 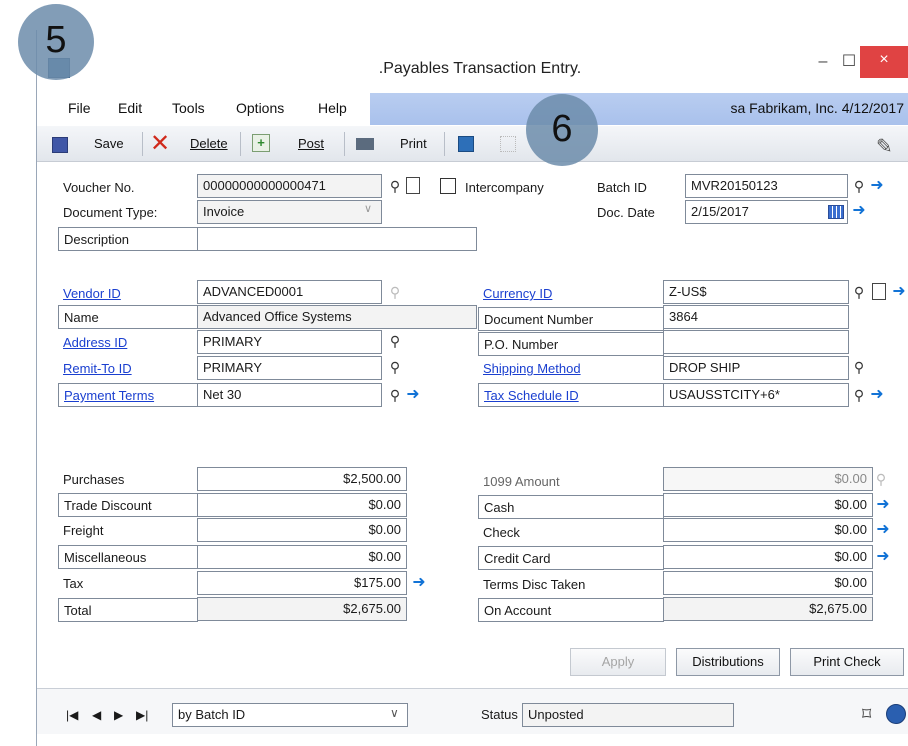 I want to click on doc-date-label: Doc. Date, so click(x=626, y=212).